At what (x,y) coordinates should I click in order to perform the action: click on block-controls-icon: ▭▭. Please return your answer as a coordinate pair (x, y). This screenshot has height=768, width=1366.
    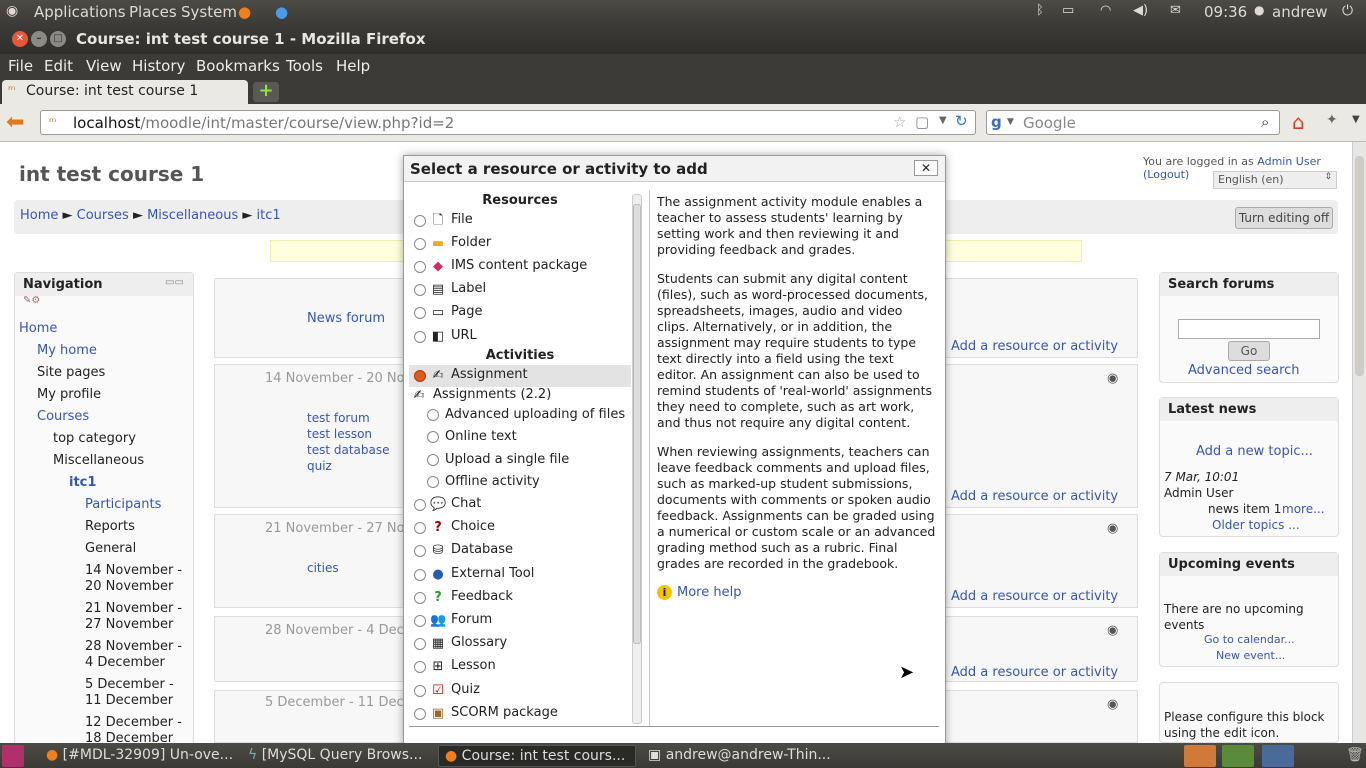
    Looking at the image, I should click on (174, 282).